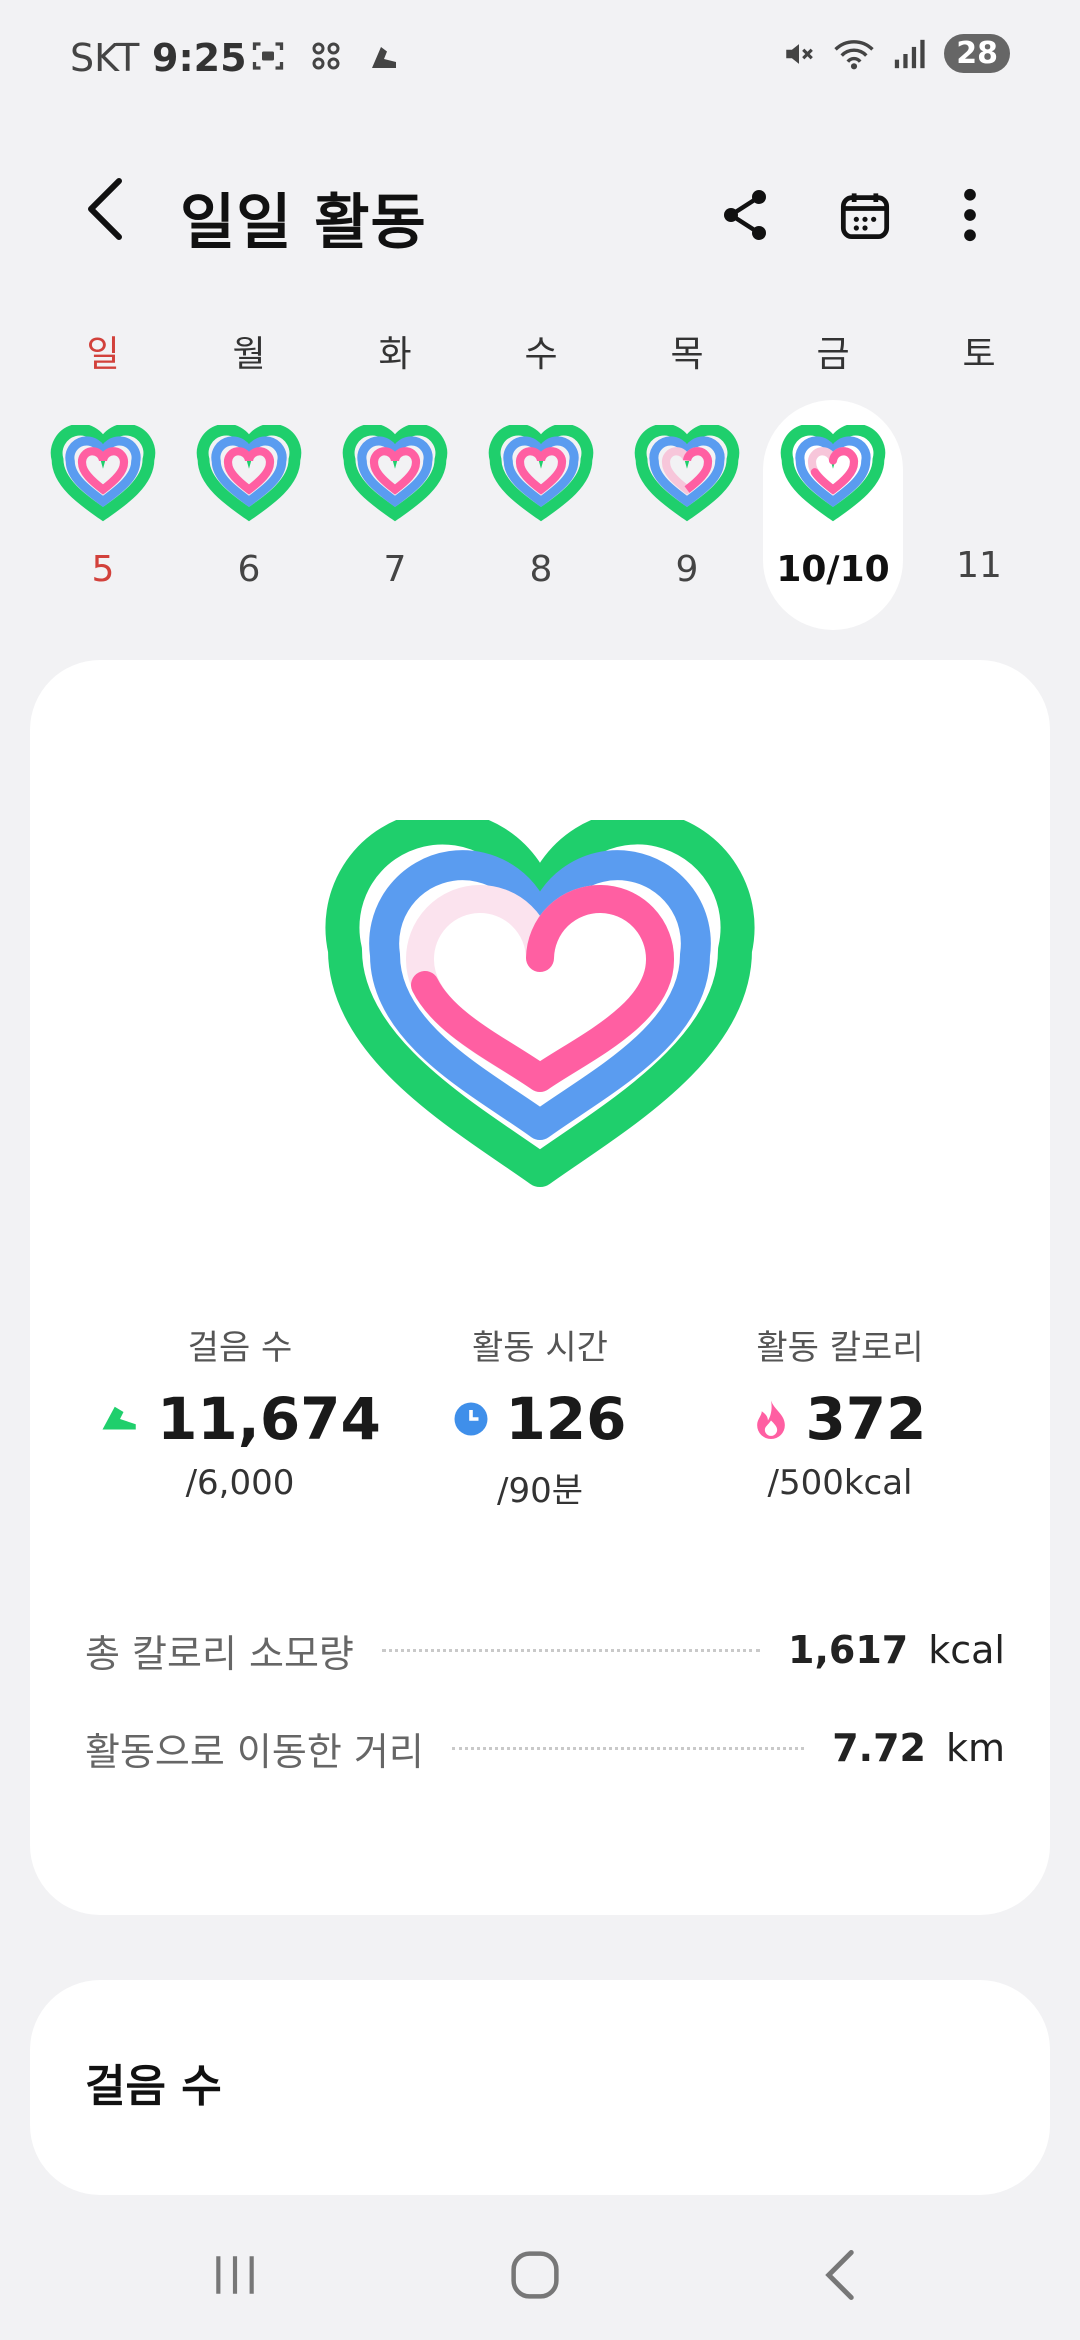 This screenshot has width=1080, height=2340. What do you see at coordinates (979, 565) in the screenshot?
I see `day-date: 11` at bounding box center [979, 565].